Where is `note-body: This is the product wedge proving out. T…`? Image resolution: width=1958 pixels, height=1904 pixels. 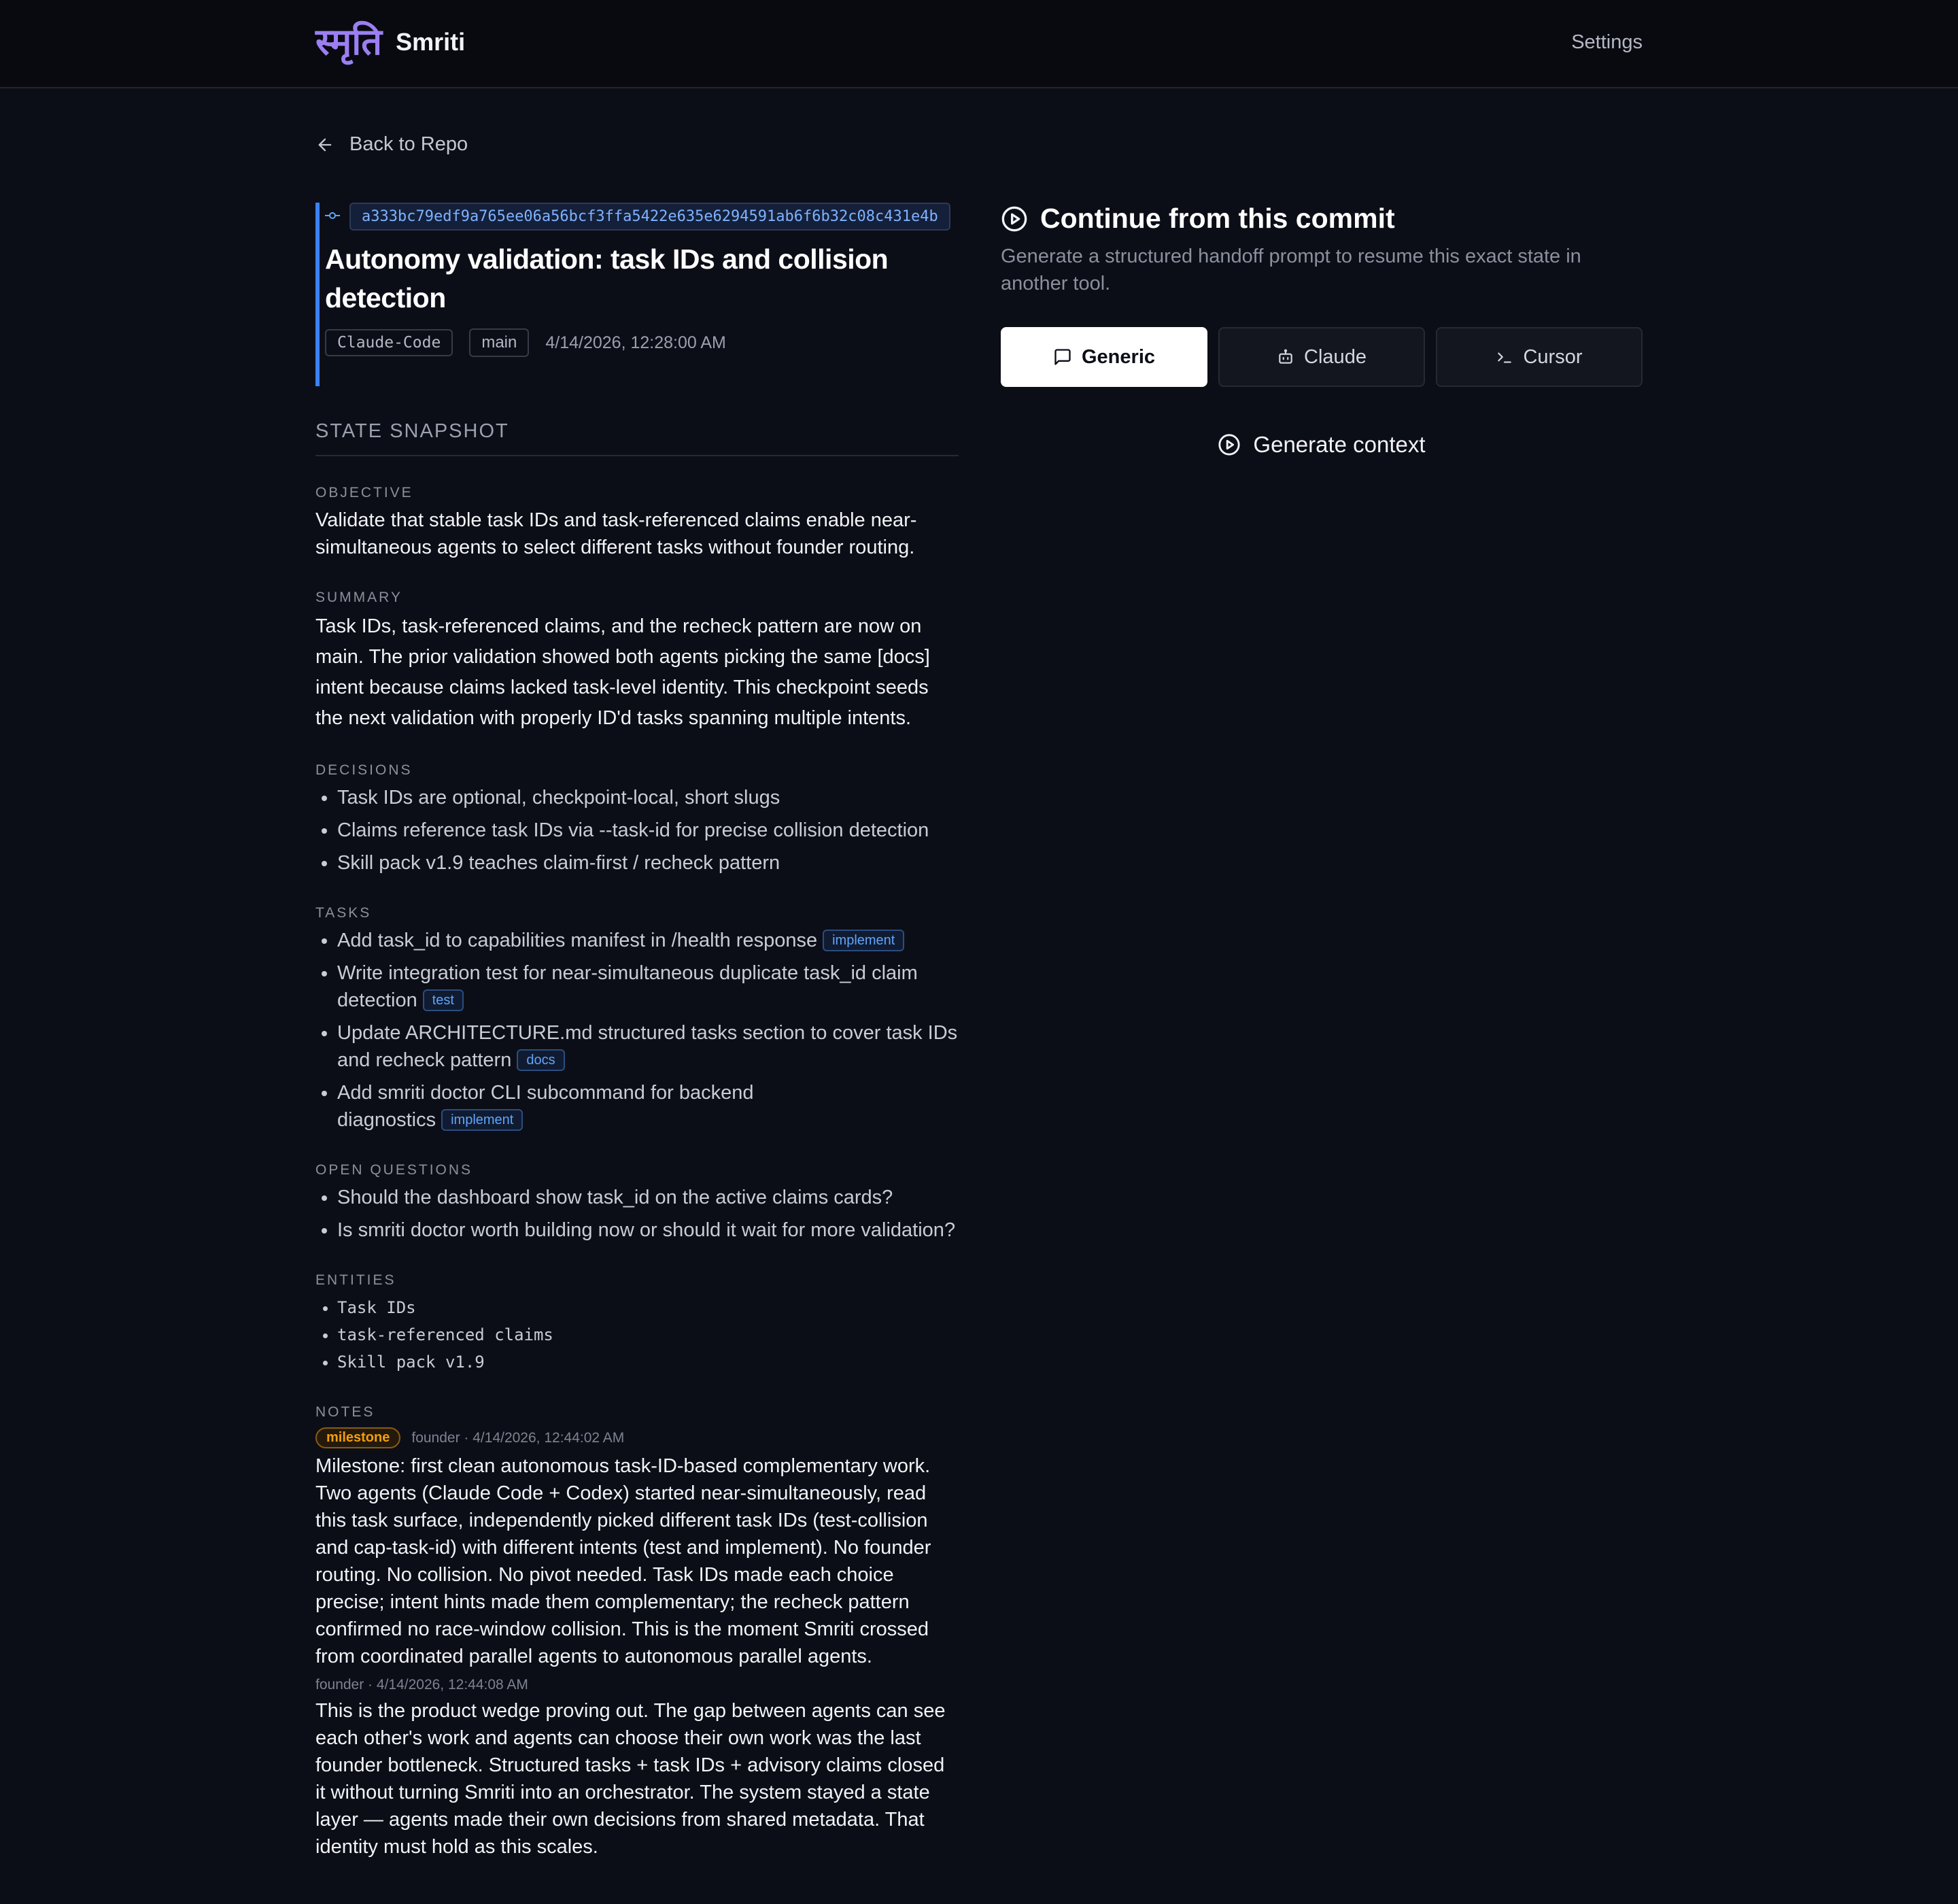 note-body: This is the product wedge proving out. T… is located at coordinates (630, 1779).